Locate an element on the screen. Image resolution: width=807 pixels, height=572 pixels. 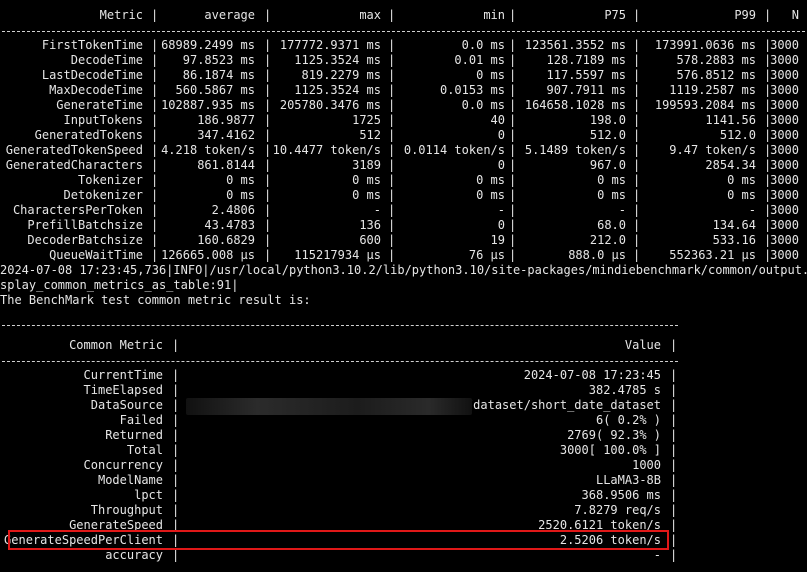
table-cell: 128.7189 ms is located at coordinates (586, 60).